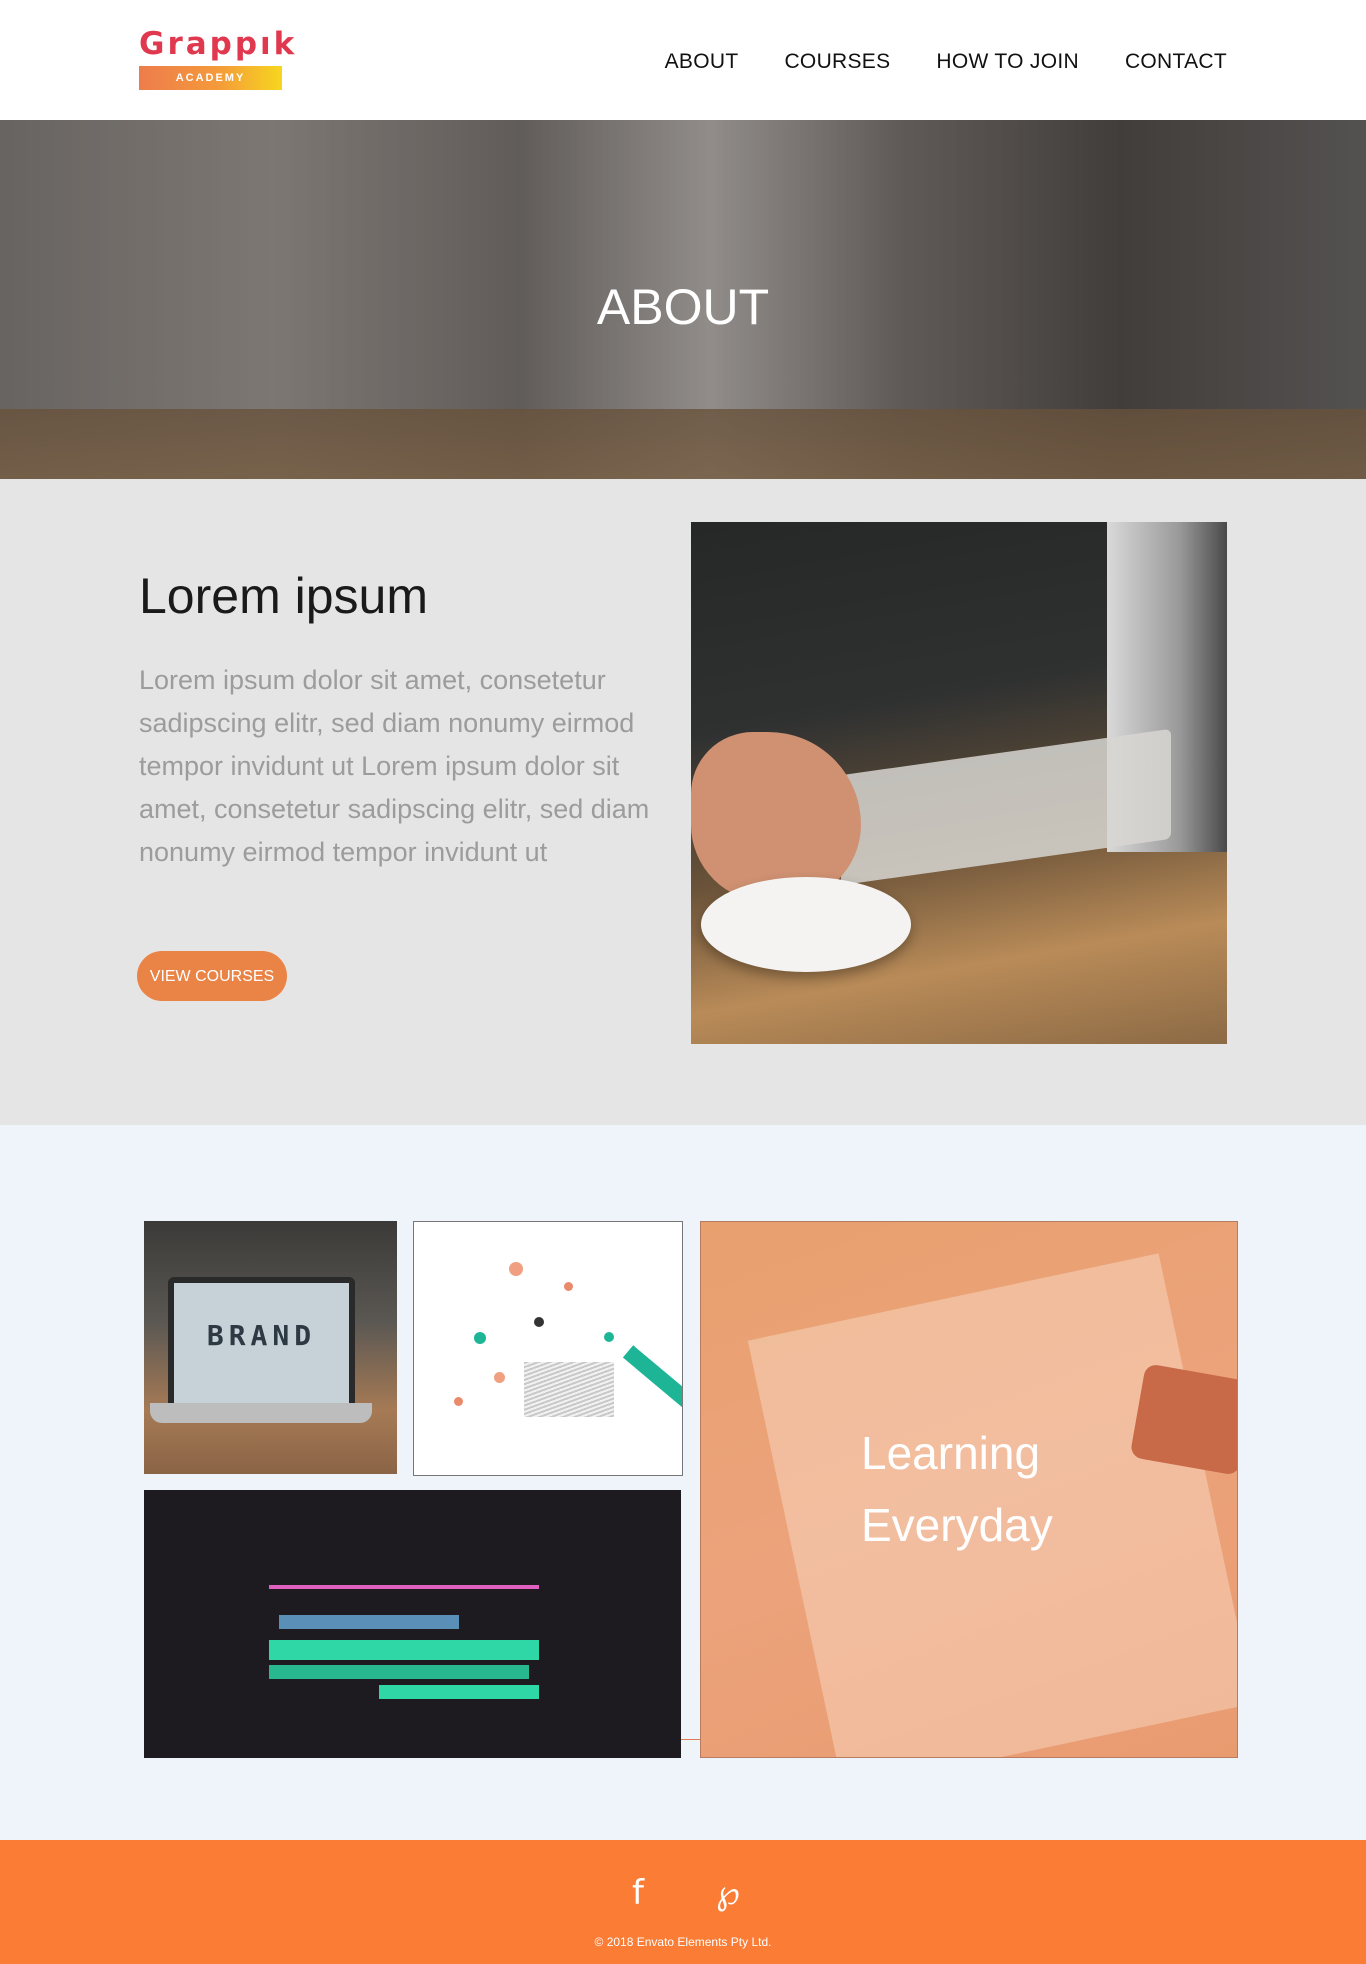  Describe the element at coordinates (957, 1489) in the screenshot. I see `learning-caption: Learning Everyday` at that location.